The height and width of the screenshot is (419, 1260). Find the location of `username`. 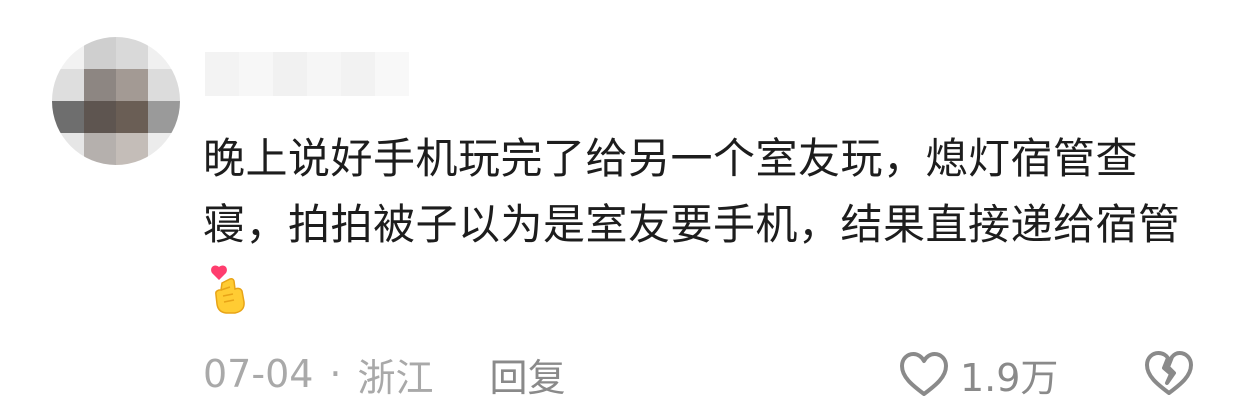

username is located at coordinates (307, 74).